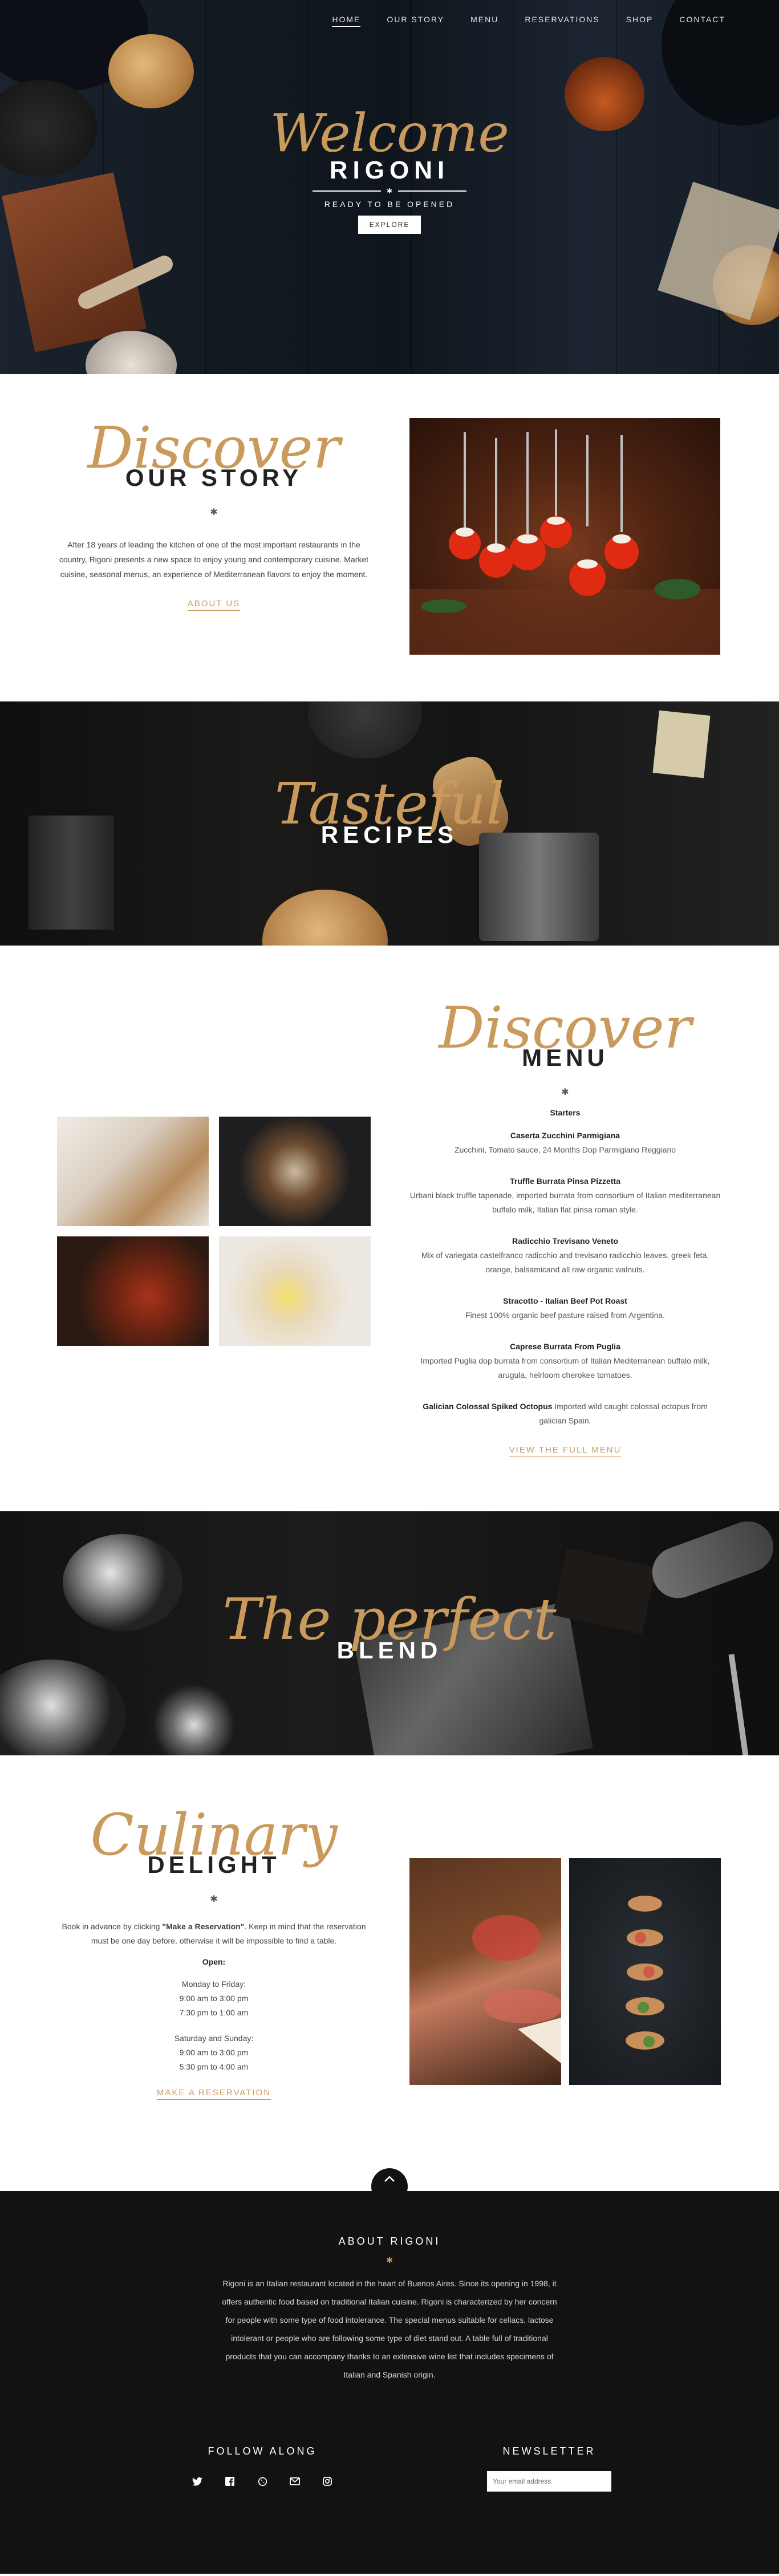 The height and width of the screenshot is (2576, 779). I want to click on explore-button: EXPLORE, so click(389, 225).